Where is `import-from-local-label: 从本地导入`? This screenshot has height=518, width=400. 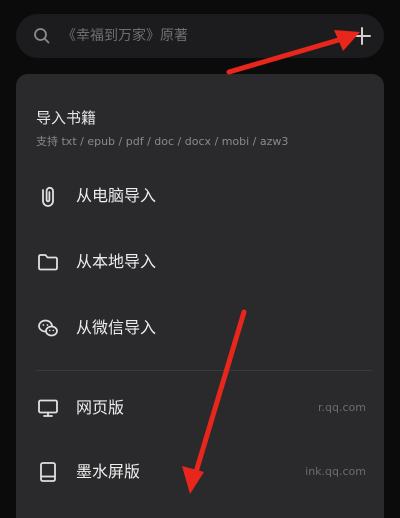
import-from-local-label: 从本地导入 is located at coordinates (116, 261).